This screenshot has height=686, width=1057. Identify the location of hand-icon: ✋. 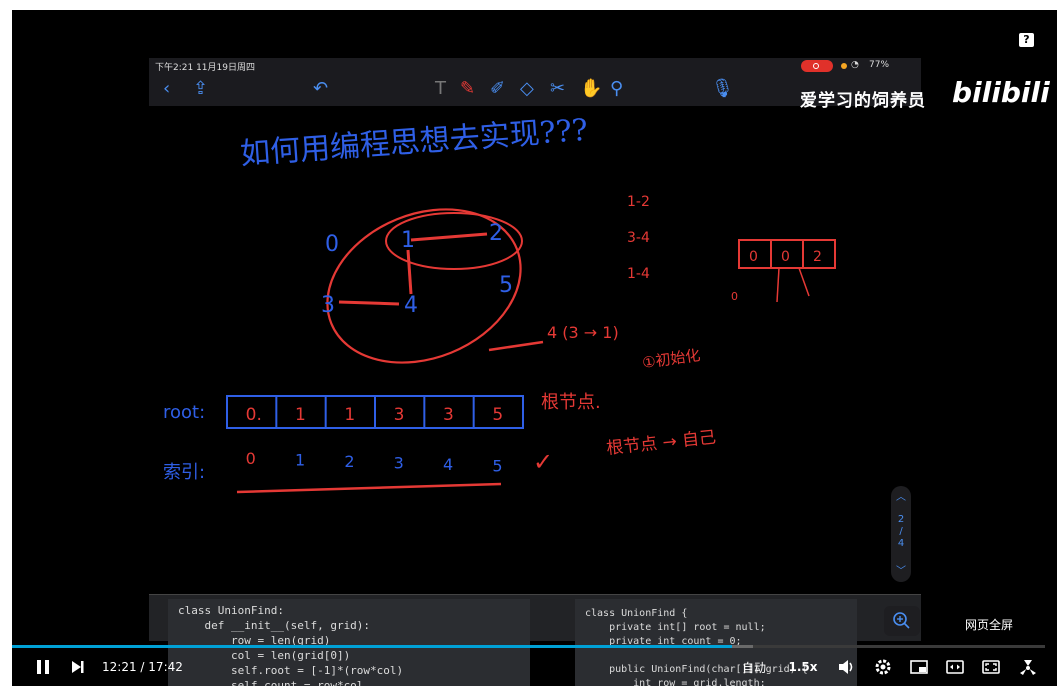
(591, 88).